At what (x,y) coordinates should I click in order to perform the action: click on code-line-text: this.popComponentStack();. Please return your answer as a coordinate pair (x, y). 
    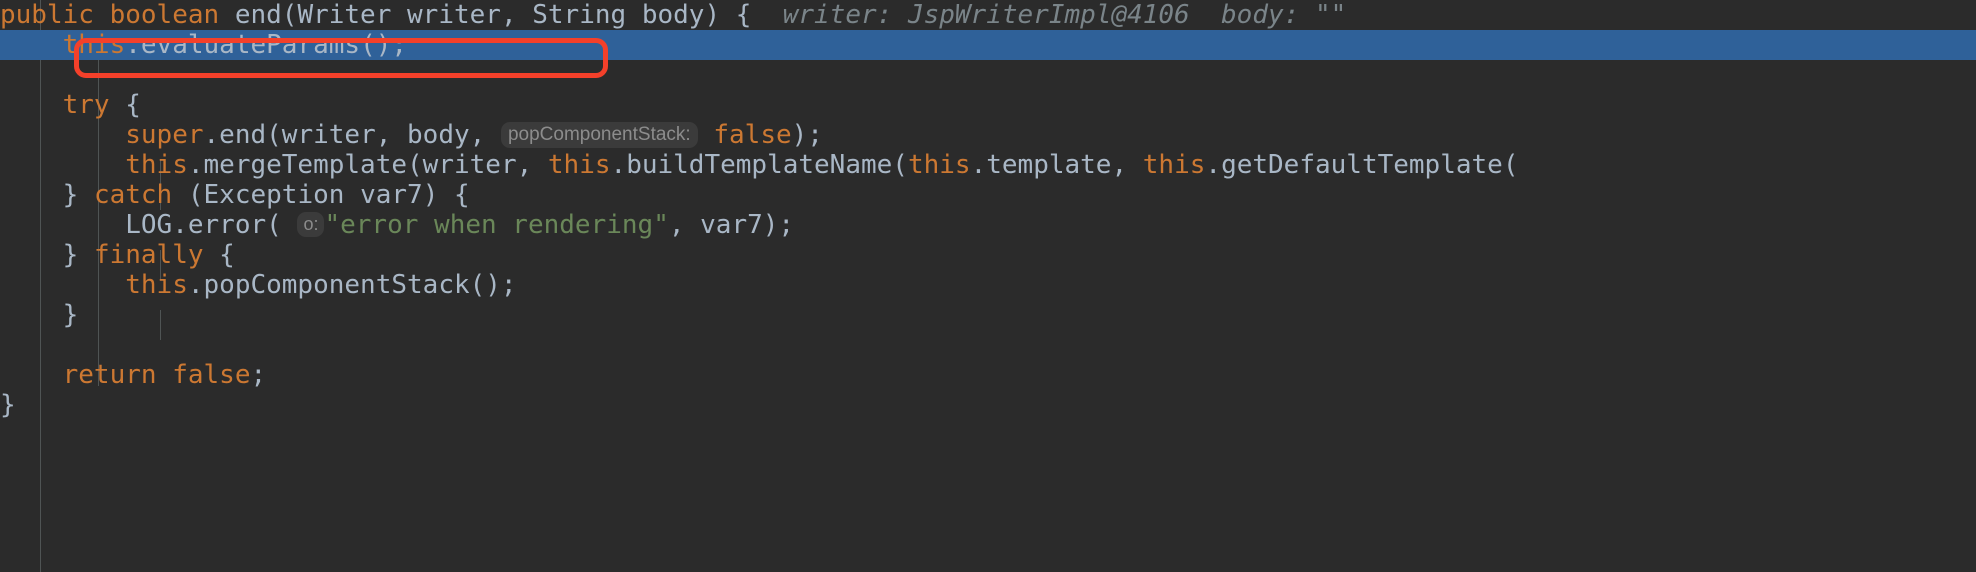
    Looking at the image, I should click on (258, 285).